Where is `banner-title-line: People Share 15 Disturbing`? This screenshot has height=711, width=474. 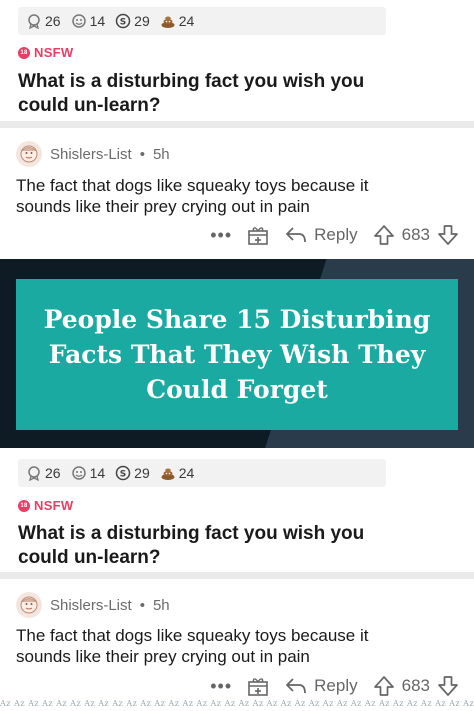
banner-title-line: People Share 15 Disturbing is located at coordinates (237, 319).